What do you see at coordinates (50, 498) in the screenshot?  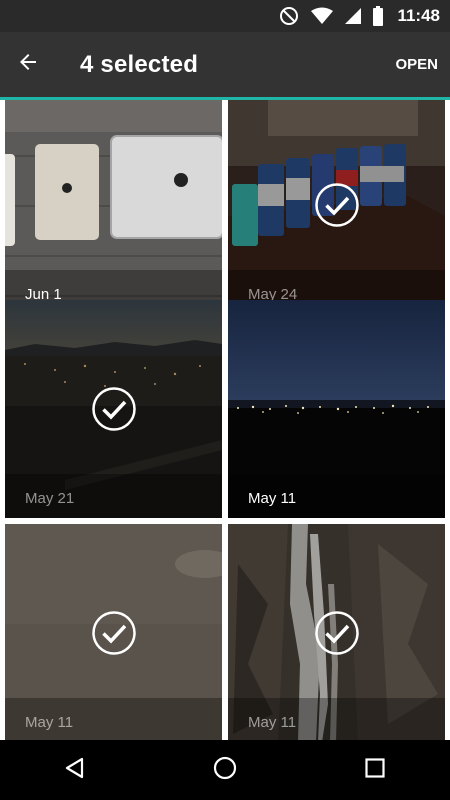 I see `photo-date: May 21` at bounding box center [50, 498].